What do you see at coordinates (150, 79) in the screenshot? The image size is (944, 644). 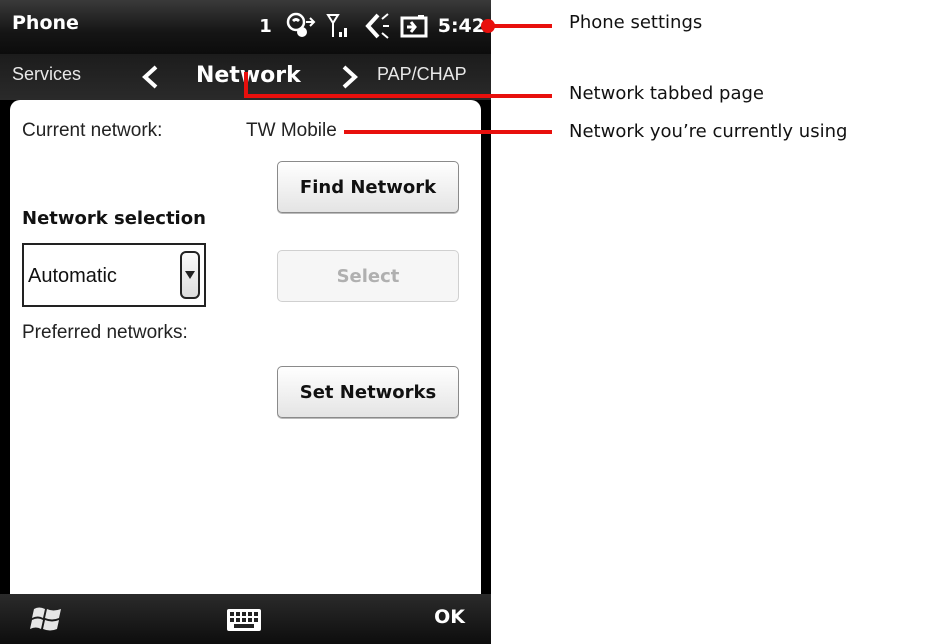 I see `chevron-left-icon` at bounding box center [150, 79].